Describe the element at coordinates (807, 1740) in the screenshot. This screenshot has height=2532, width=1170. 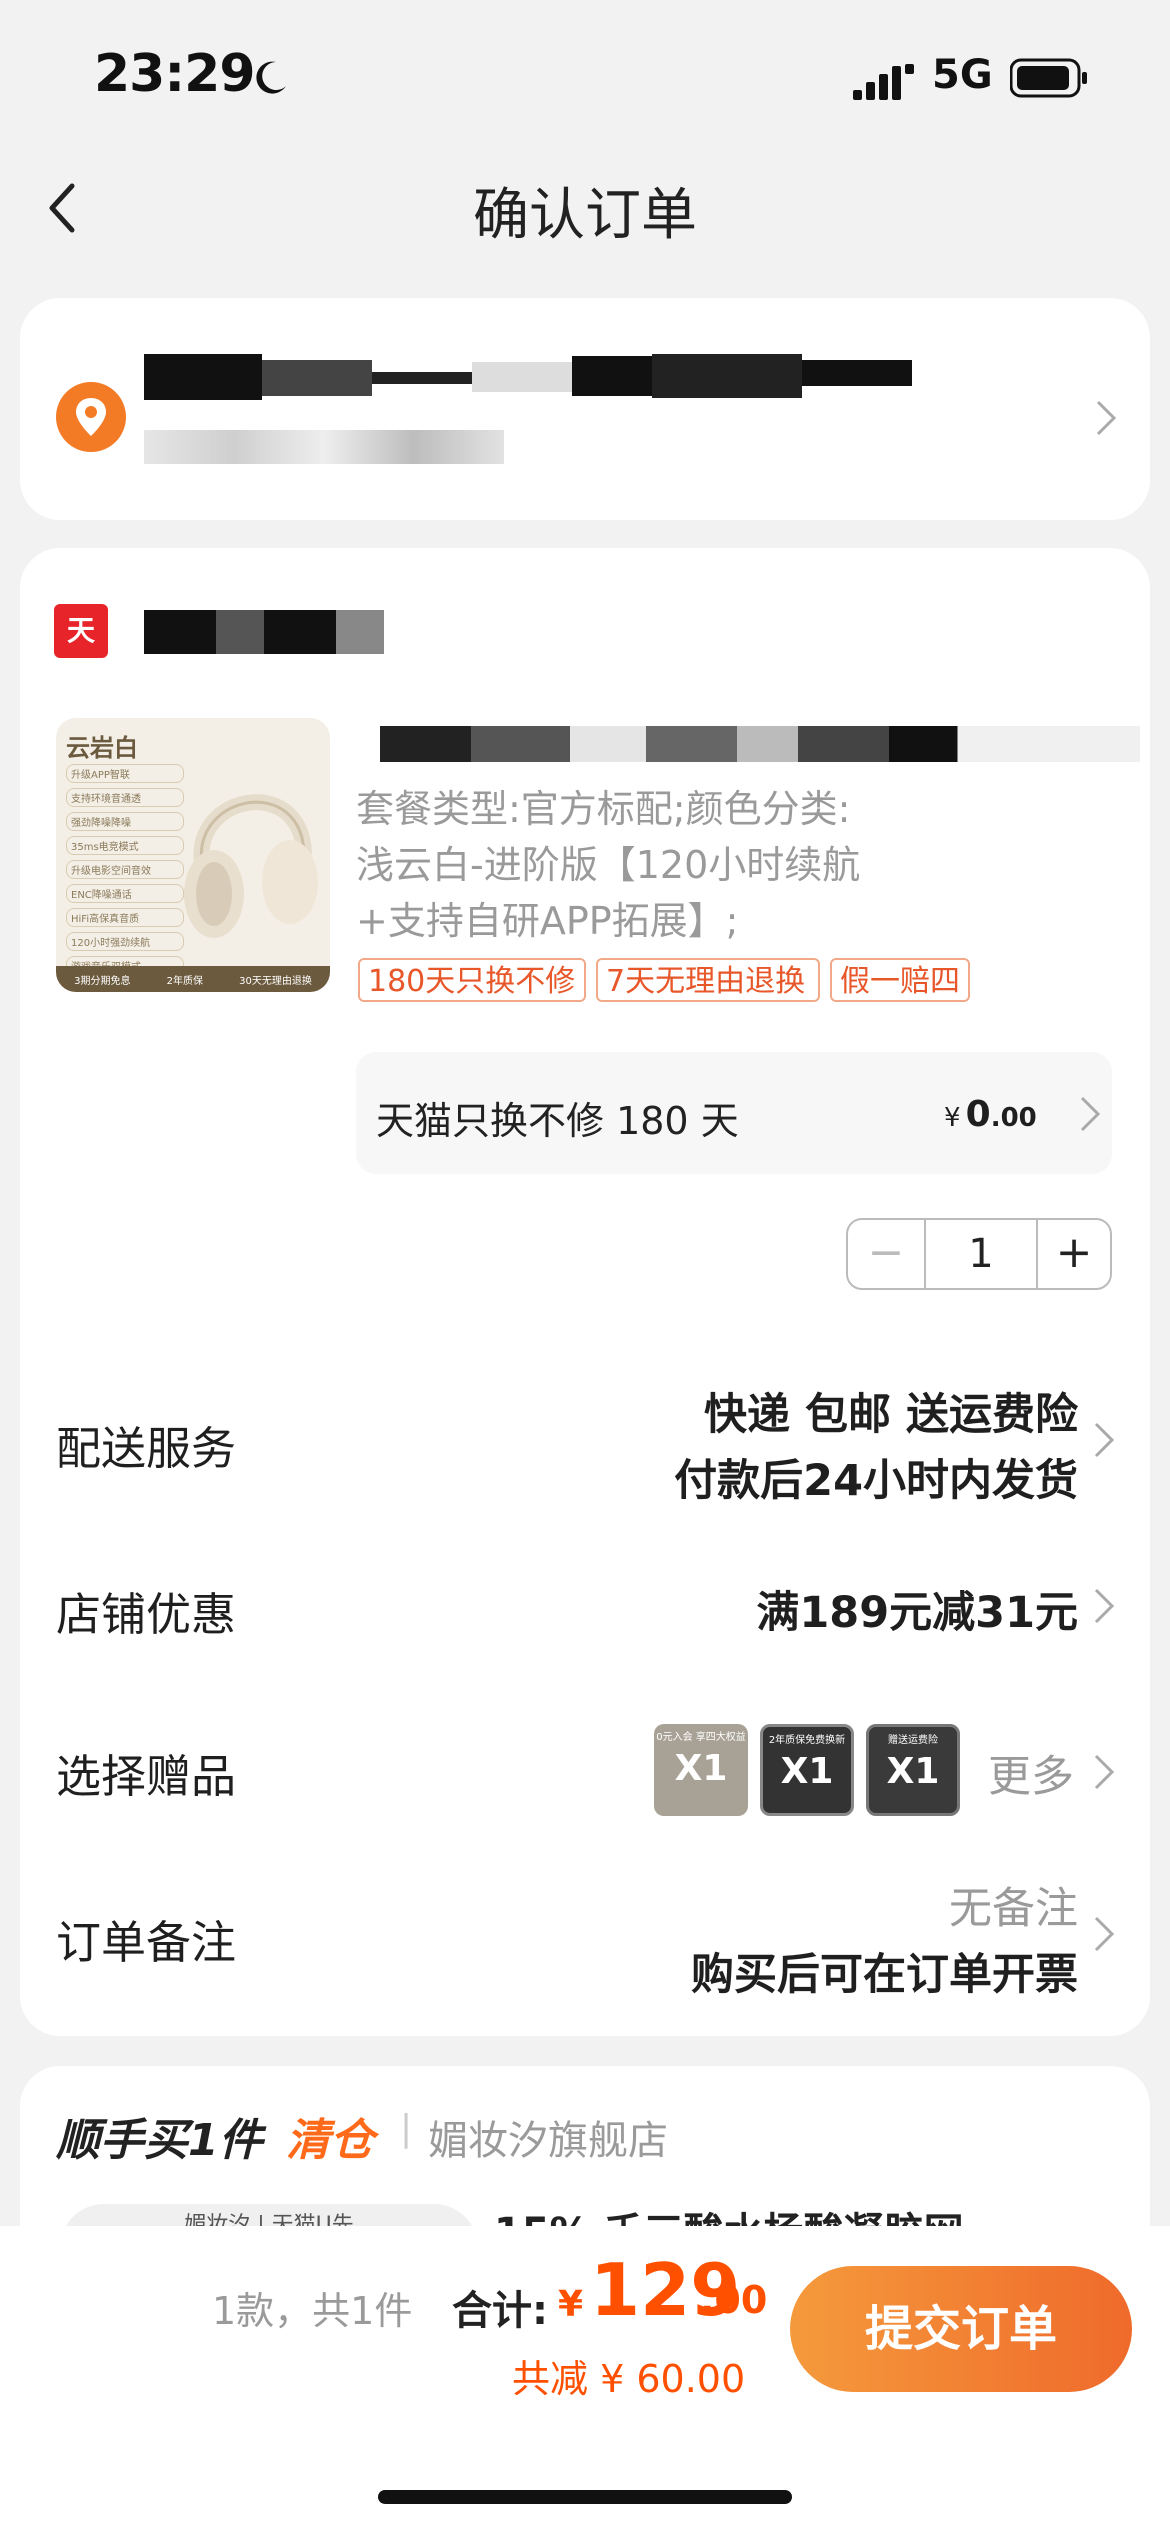
I see `gift-title: 2年质保免费换新` at that location.